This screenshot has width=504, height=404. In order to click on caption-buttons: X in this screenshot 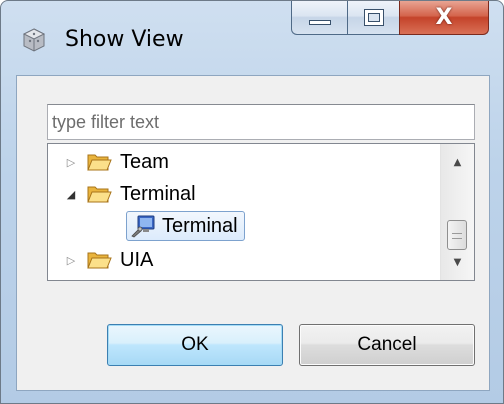, I will do `click(390, 18)`.